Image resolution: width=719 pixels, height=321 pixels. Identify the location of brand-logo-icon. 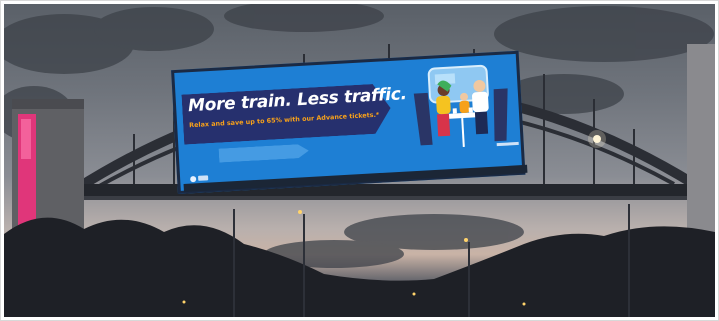
(193, 179).